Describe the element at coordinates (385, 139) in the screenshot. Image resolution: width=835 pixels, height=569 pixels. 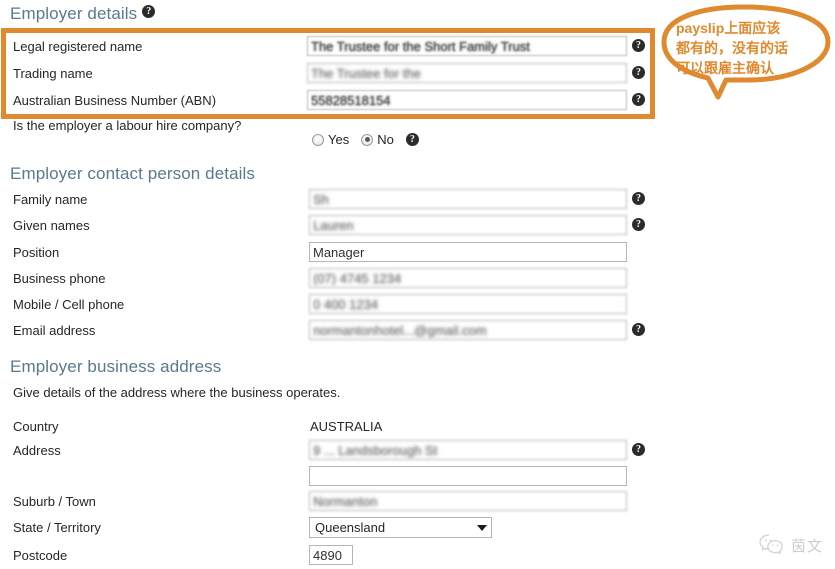
I see `labour-hire-no-label: No` at that location.